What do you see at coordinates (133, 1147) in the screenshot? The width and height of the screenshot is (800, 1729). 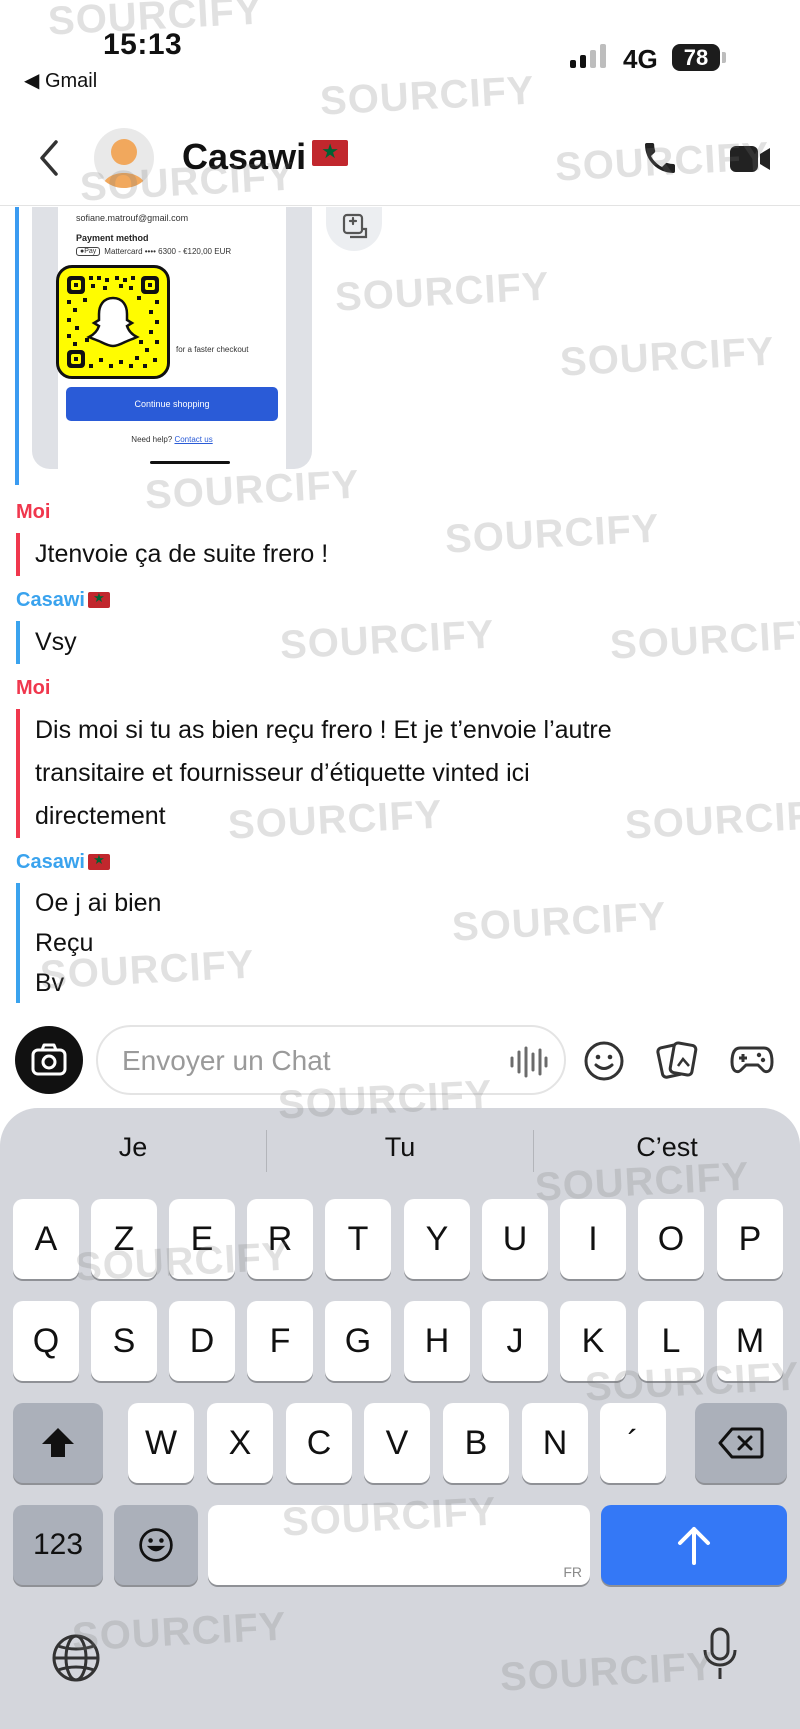 I see `suggestion-1: Je` at bounding box center [133, 1147].